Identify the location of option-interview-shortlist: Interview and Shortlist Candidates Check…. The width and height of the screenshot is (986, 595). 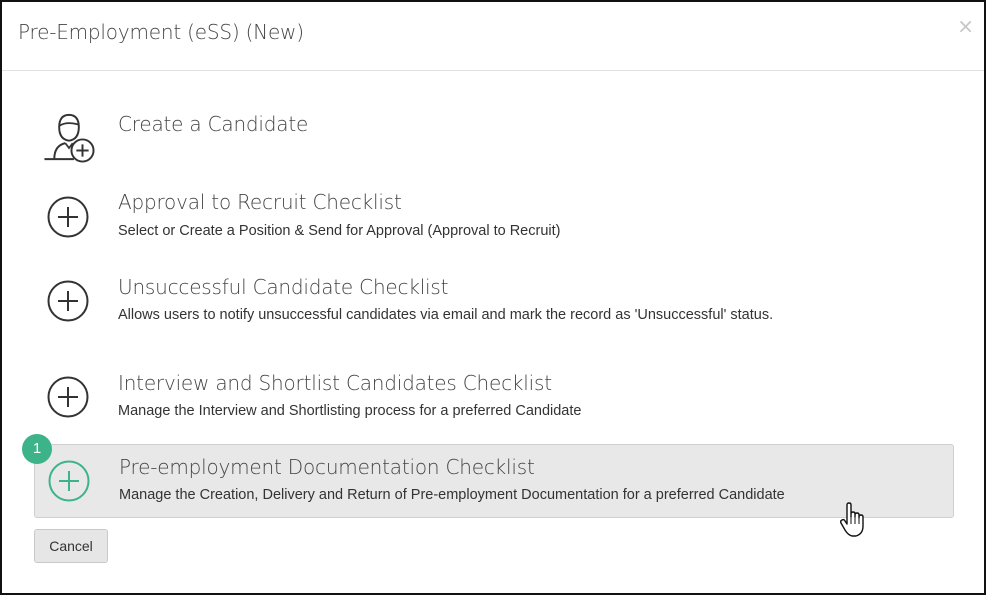
(494, 396).